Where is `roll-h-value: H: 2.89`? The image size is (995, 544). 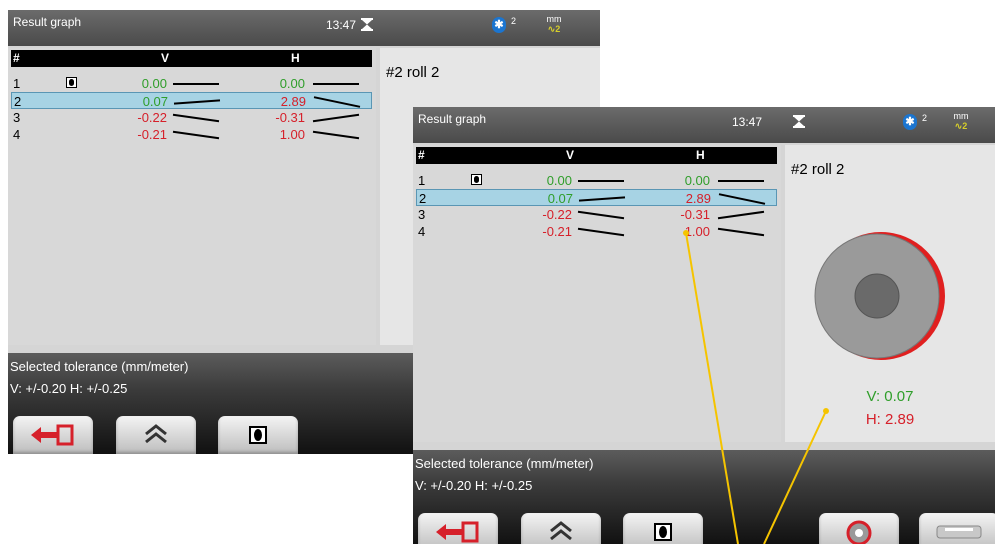
roll-h-value: H: 2.89 is located at coordinates (890, 419).